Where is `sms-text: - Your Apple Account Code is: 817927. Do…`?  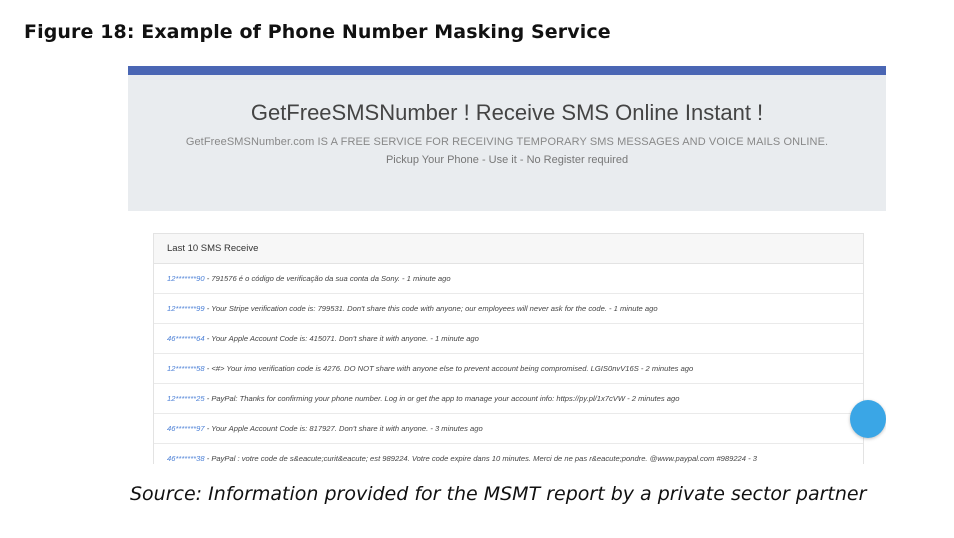
sms-text: - Your Apple Account Code is: 817927. Do… is located at coordinates (343, 428).